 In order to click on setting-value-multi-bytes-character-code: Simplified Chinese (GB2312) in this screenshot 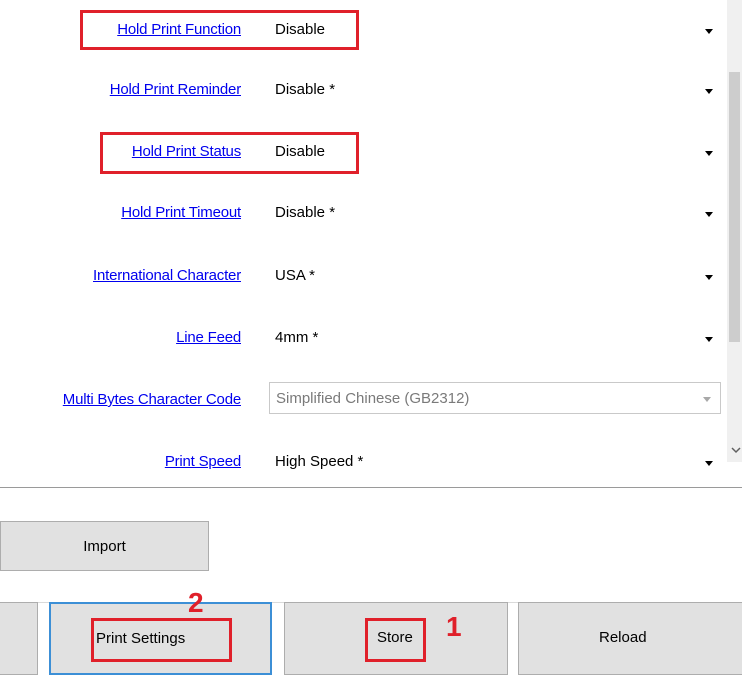, I will do `click(373, 398)`.